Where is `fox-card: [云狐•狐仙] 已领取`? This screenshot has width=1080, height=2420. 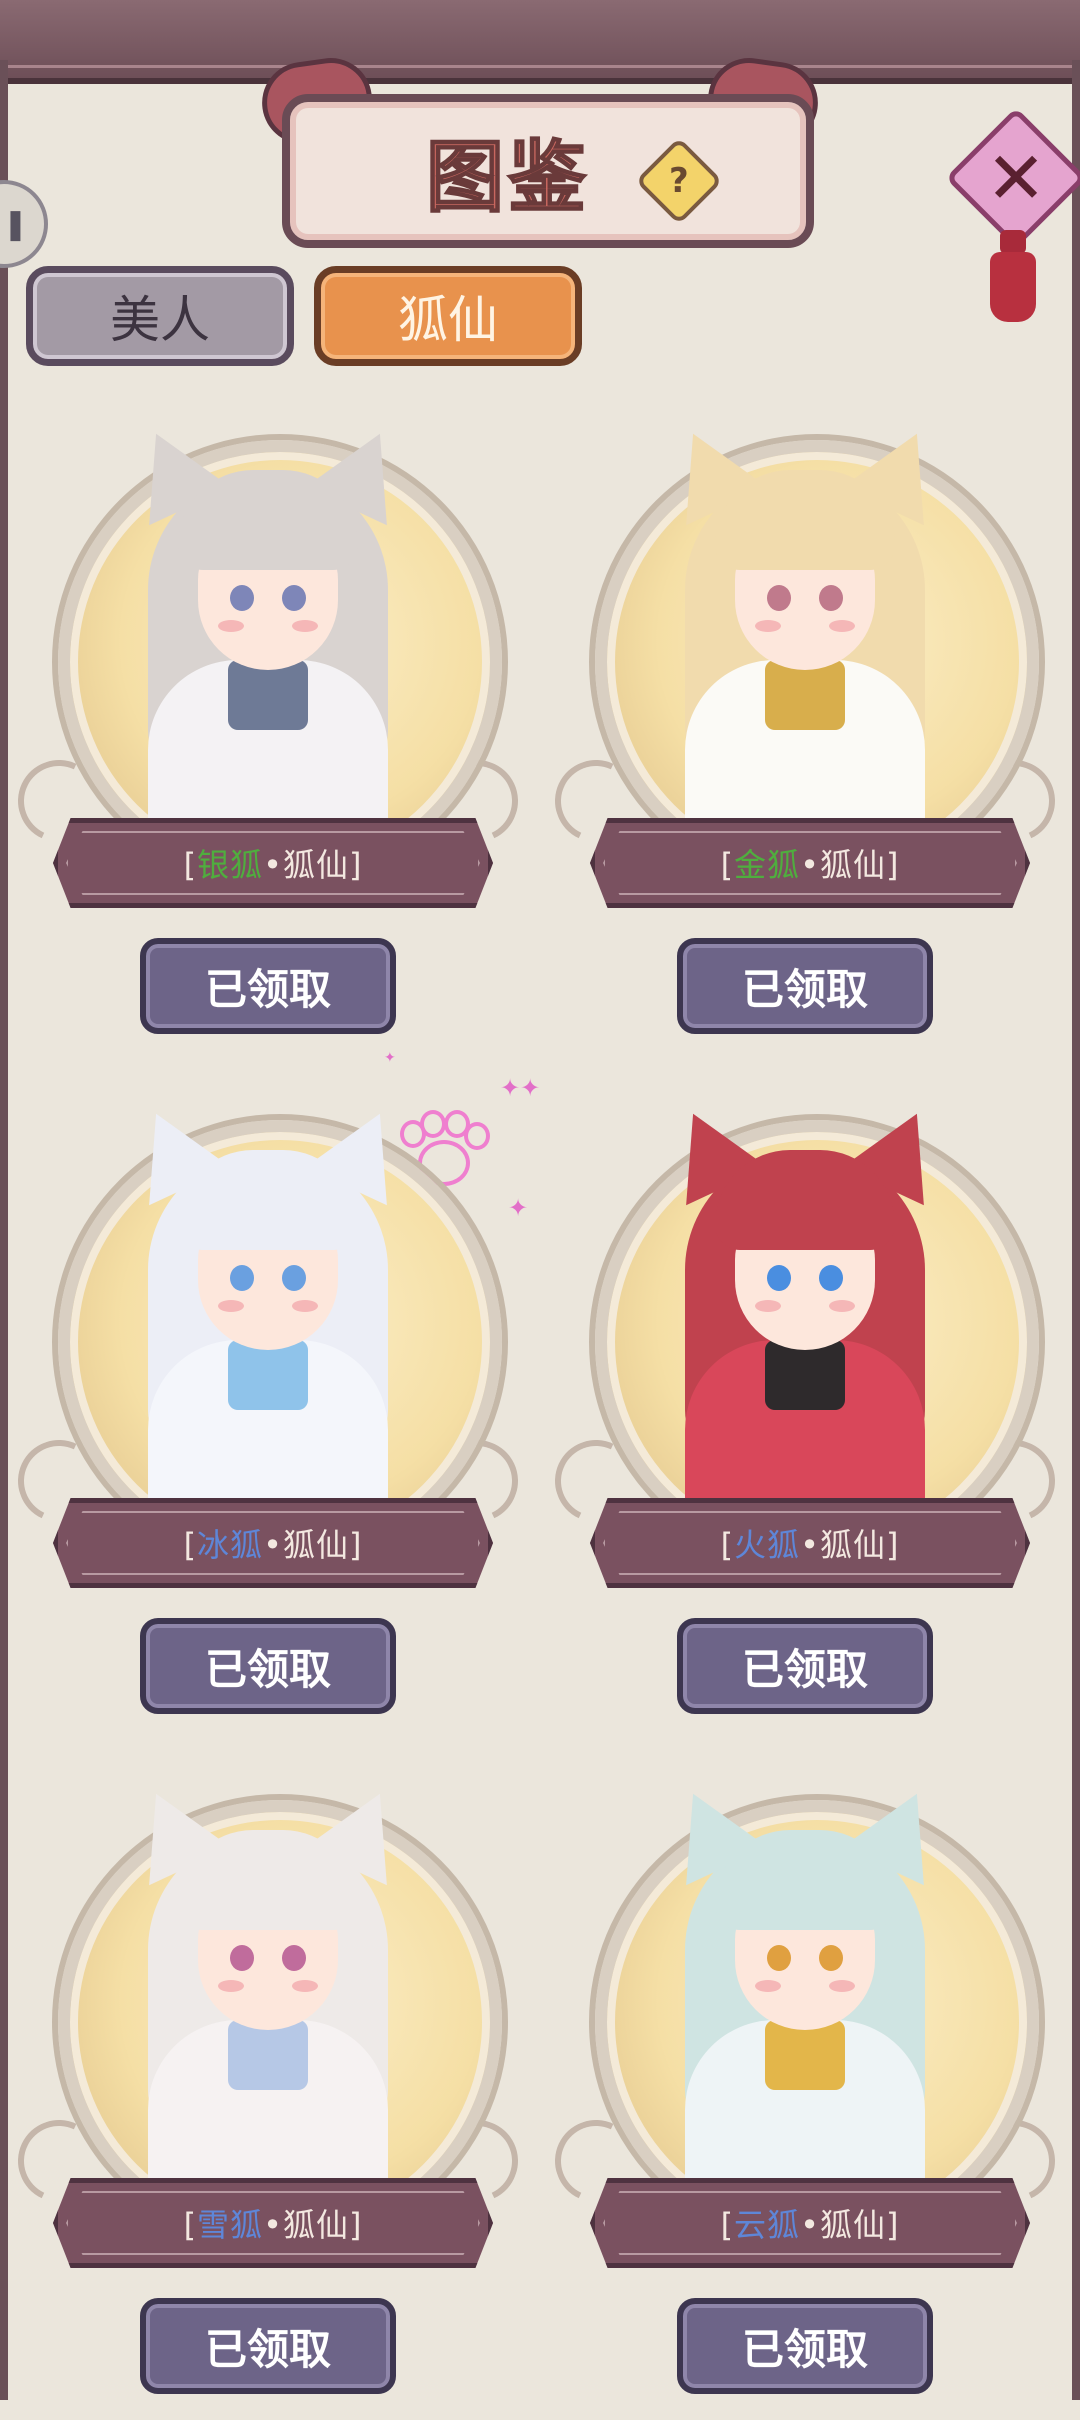 fox-card: [云狐•狐仙] 已领取 is located at coordinates (805, 2097).